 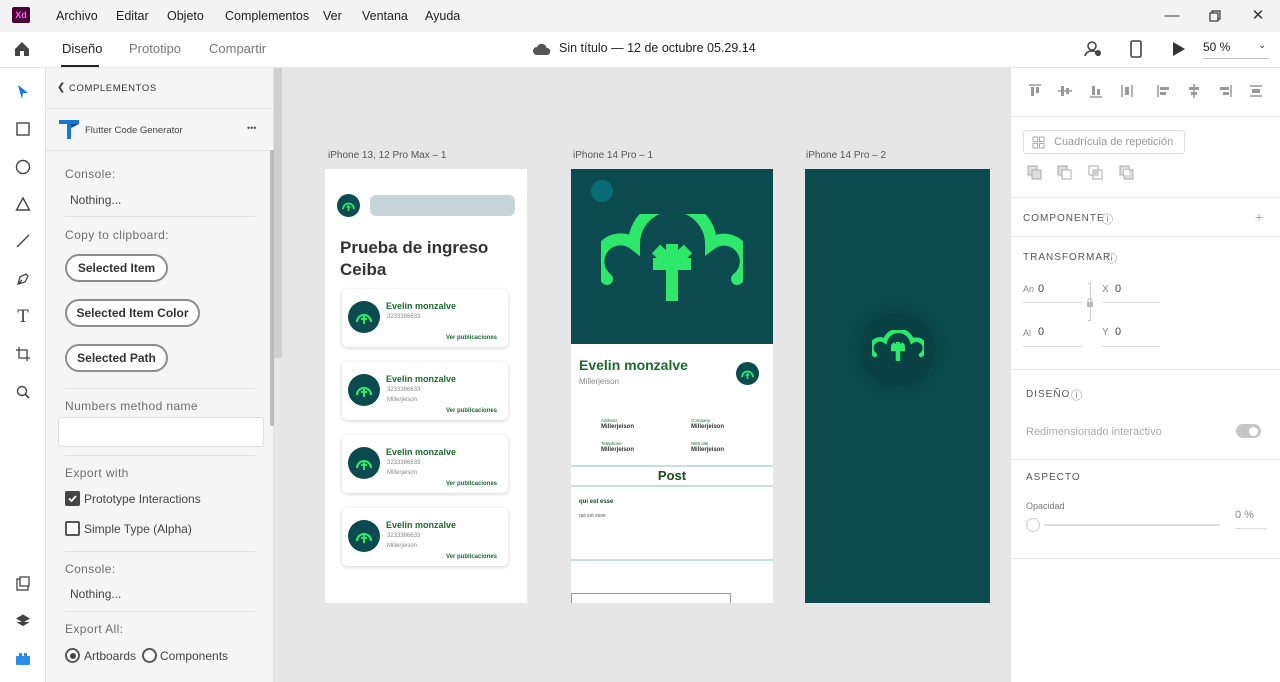 I want to click on menu-editar: Editar, so click(x=132, y=16).